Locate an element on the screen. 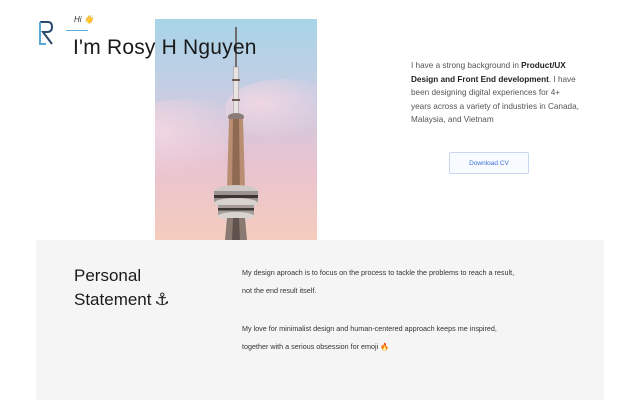  statement-title-line1: Personal is located at coordinates (108, 275).